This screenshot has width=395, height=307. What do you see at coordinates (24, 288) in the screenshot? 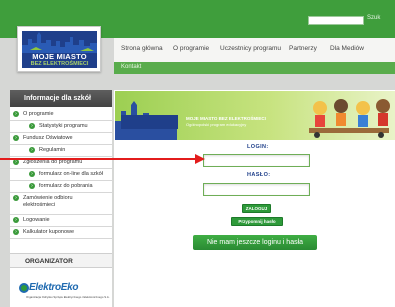
I see `elektroeko-logo-icon` at bounding box center [24, 288].